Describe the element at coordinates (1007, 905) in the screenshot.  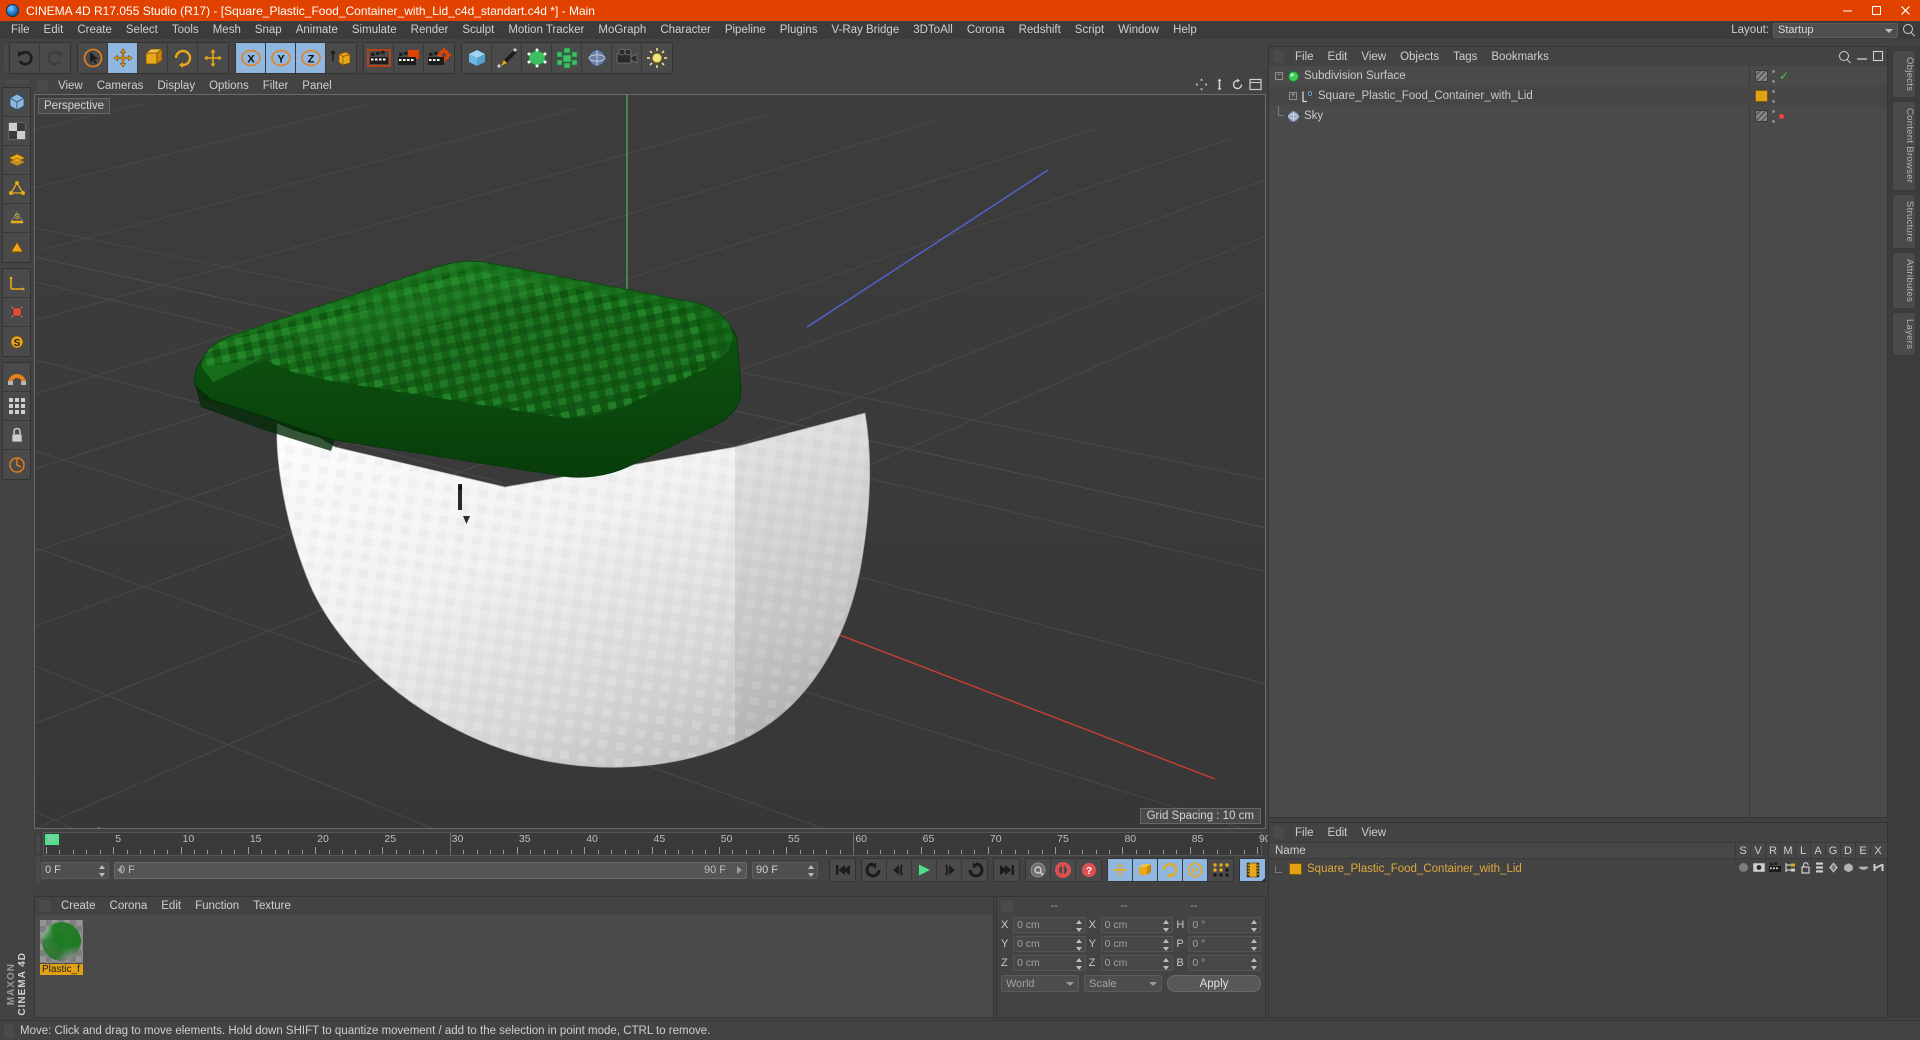
I see `coordinates-grip` at that location.